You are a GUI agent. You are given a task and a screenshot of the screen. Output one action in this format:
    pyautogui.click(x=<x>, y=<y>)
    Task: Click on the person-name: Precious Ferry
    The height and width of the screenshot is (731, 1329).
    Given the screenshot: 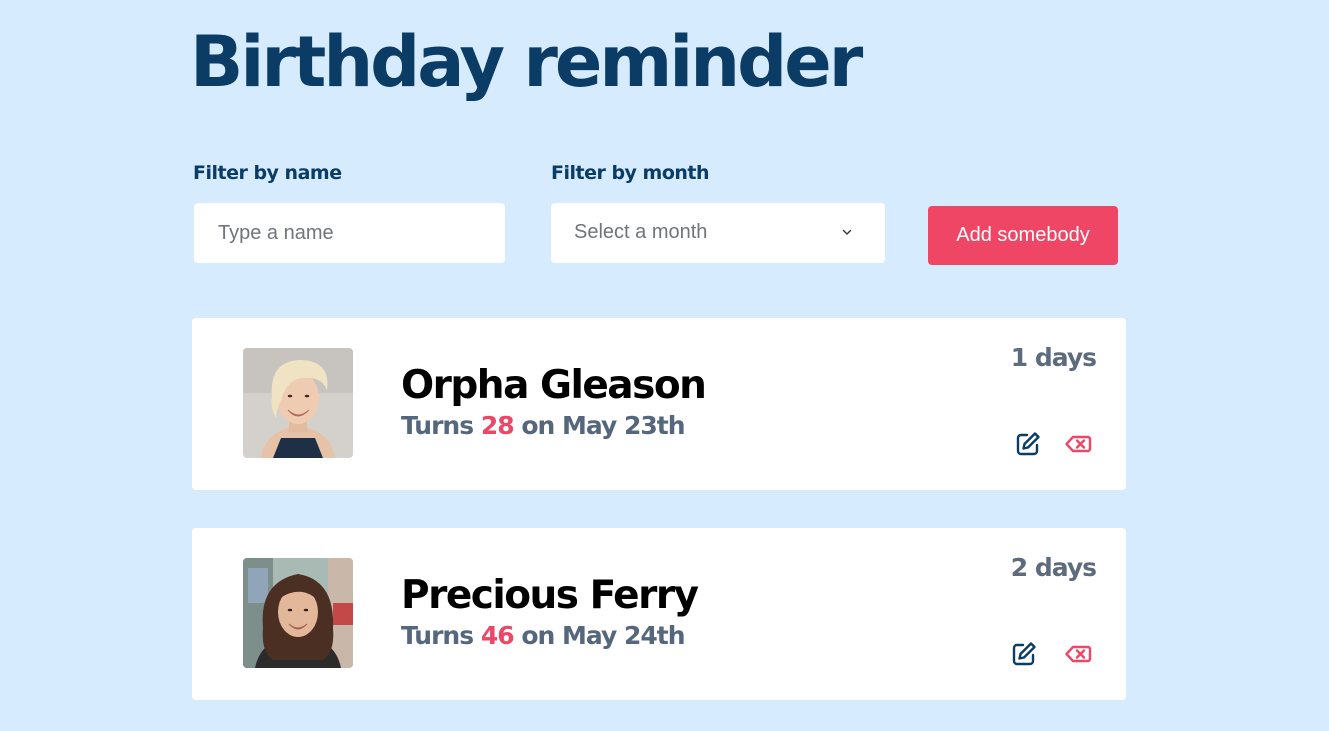 What is the action you would take?
    pyautogui.click(x=550, y=595)
    